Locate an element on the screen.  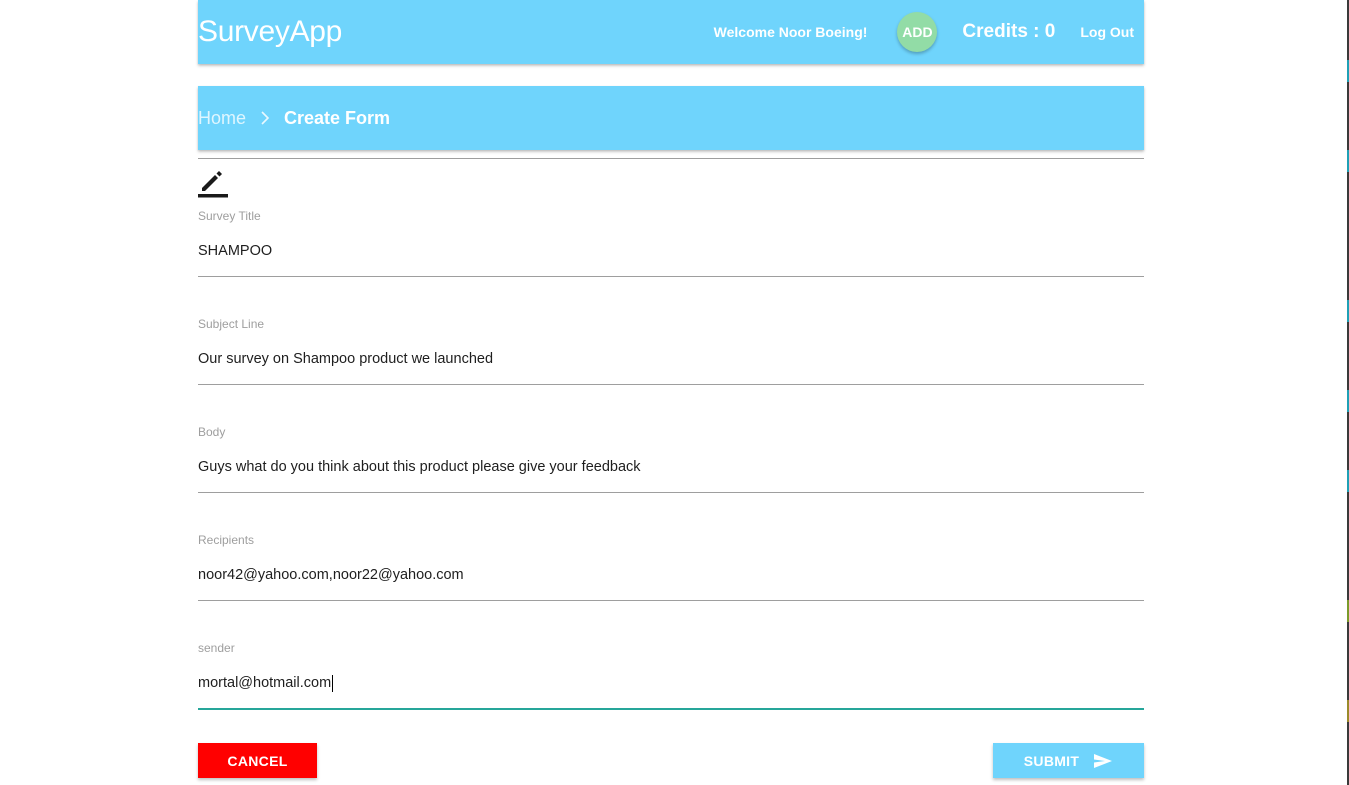
field-label: Recipients is located at coordinates (226, 540).